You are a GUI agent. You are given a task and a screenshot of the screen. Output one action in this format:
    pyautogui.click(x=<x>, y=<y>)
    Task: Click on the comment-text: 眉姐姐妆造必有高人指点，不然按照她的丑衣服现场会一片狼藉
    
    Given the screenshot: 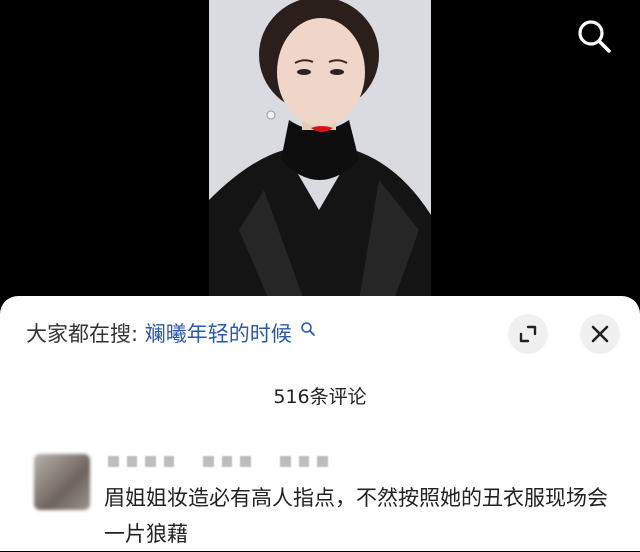 What is the action you would take?
    pyautogui.click(x=356, y=516)
    